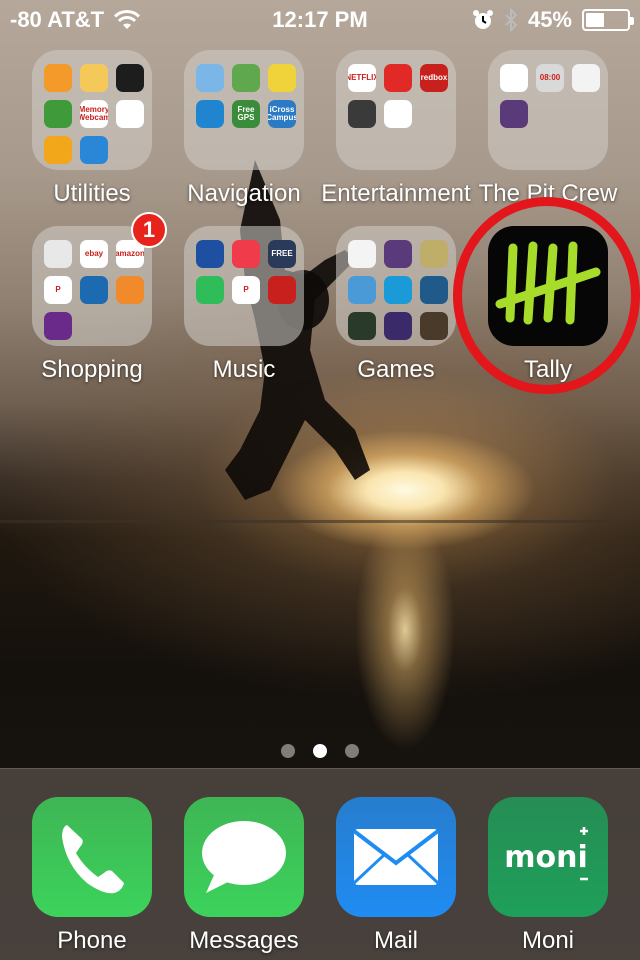  I want to click on moni-logo-glyph: moni, so click(546, 854).